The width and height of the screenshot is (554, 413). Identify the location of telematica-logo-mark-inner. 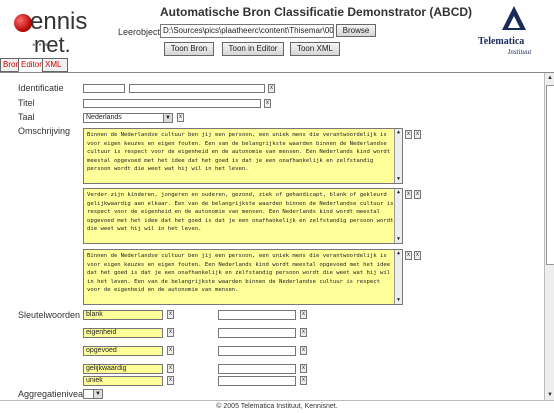
(514, 22).